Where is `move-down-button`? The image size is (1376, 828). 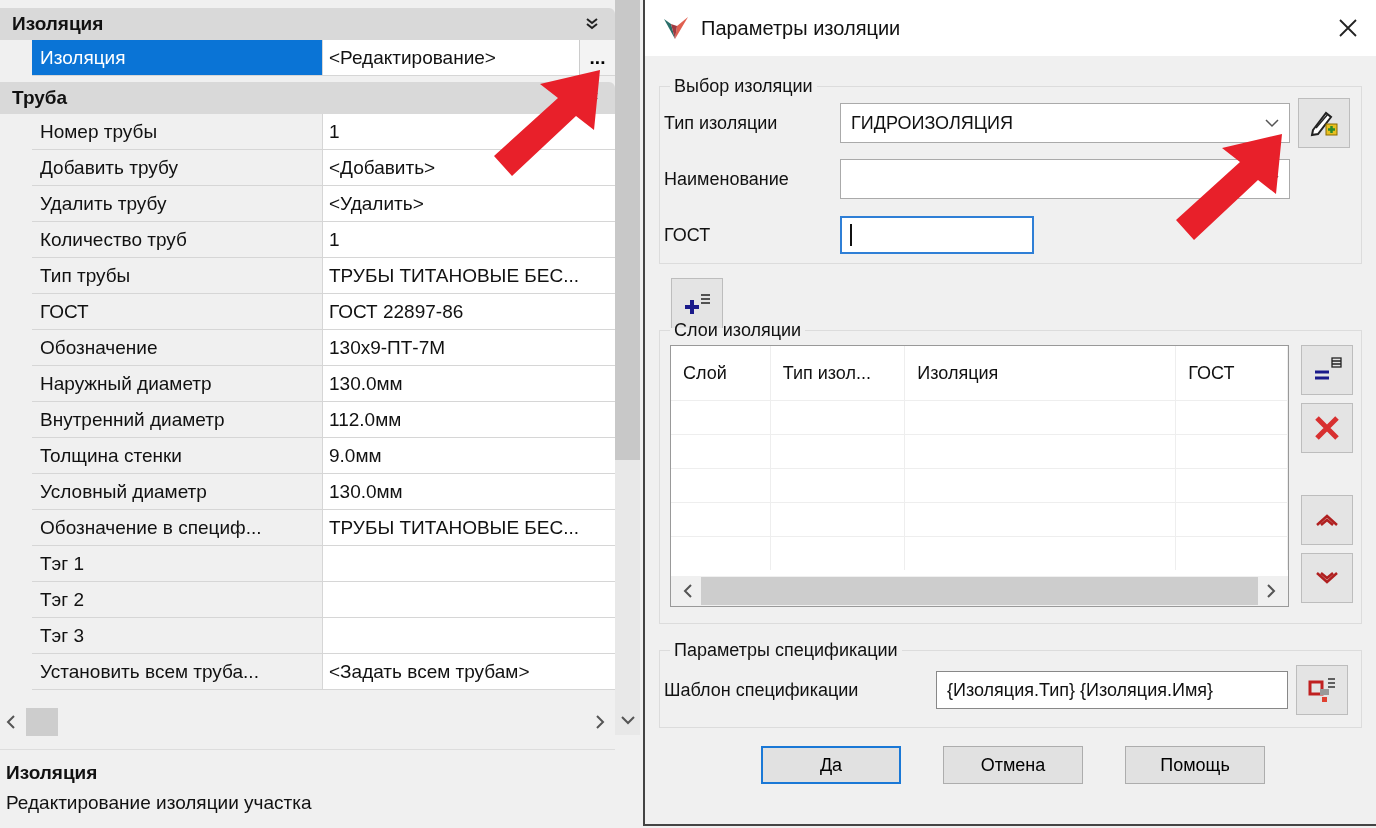 move-down-button is located at coordinates (1327, 578).